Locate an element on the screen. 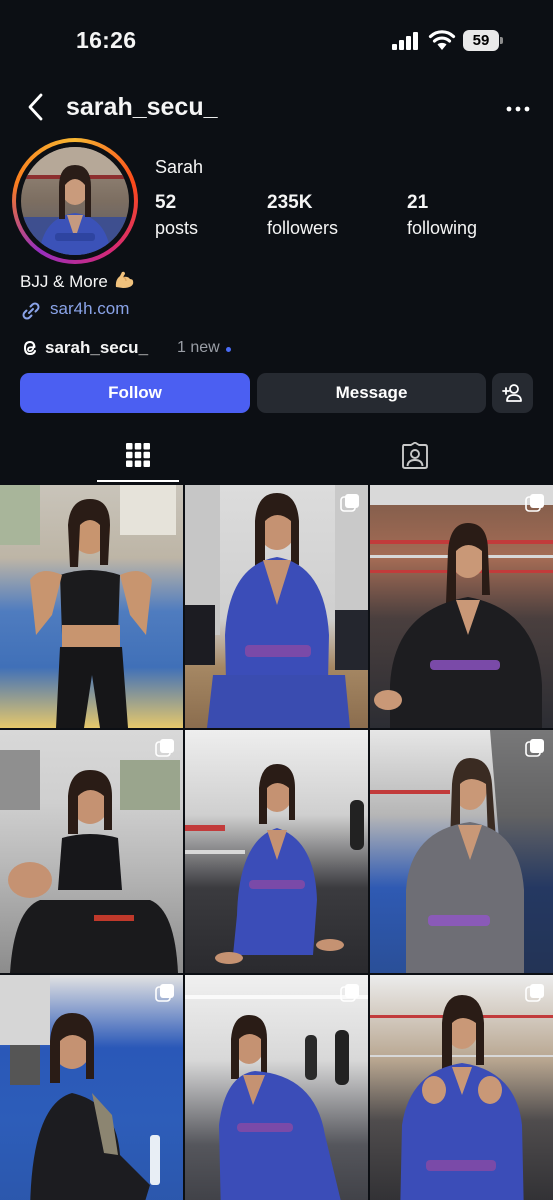 This screenshot has width=553, height=1200. follow-button: Follow is located at coordinates (135, 393).